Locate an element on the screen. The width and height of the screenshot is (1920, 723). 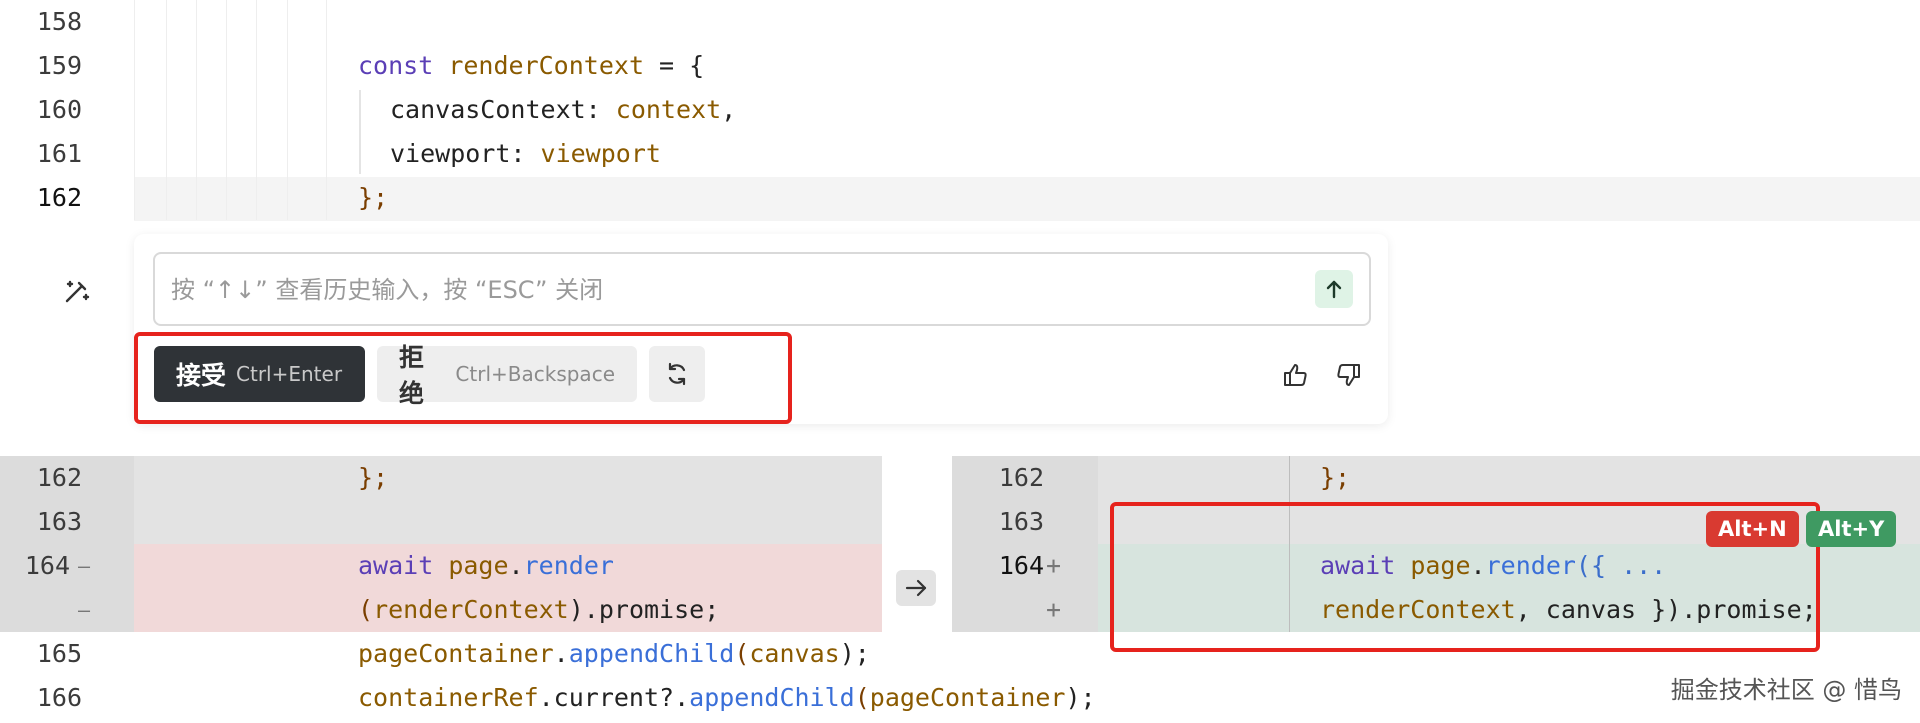
left-context-bg is located at coordinates (508, 500).